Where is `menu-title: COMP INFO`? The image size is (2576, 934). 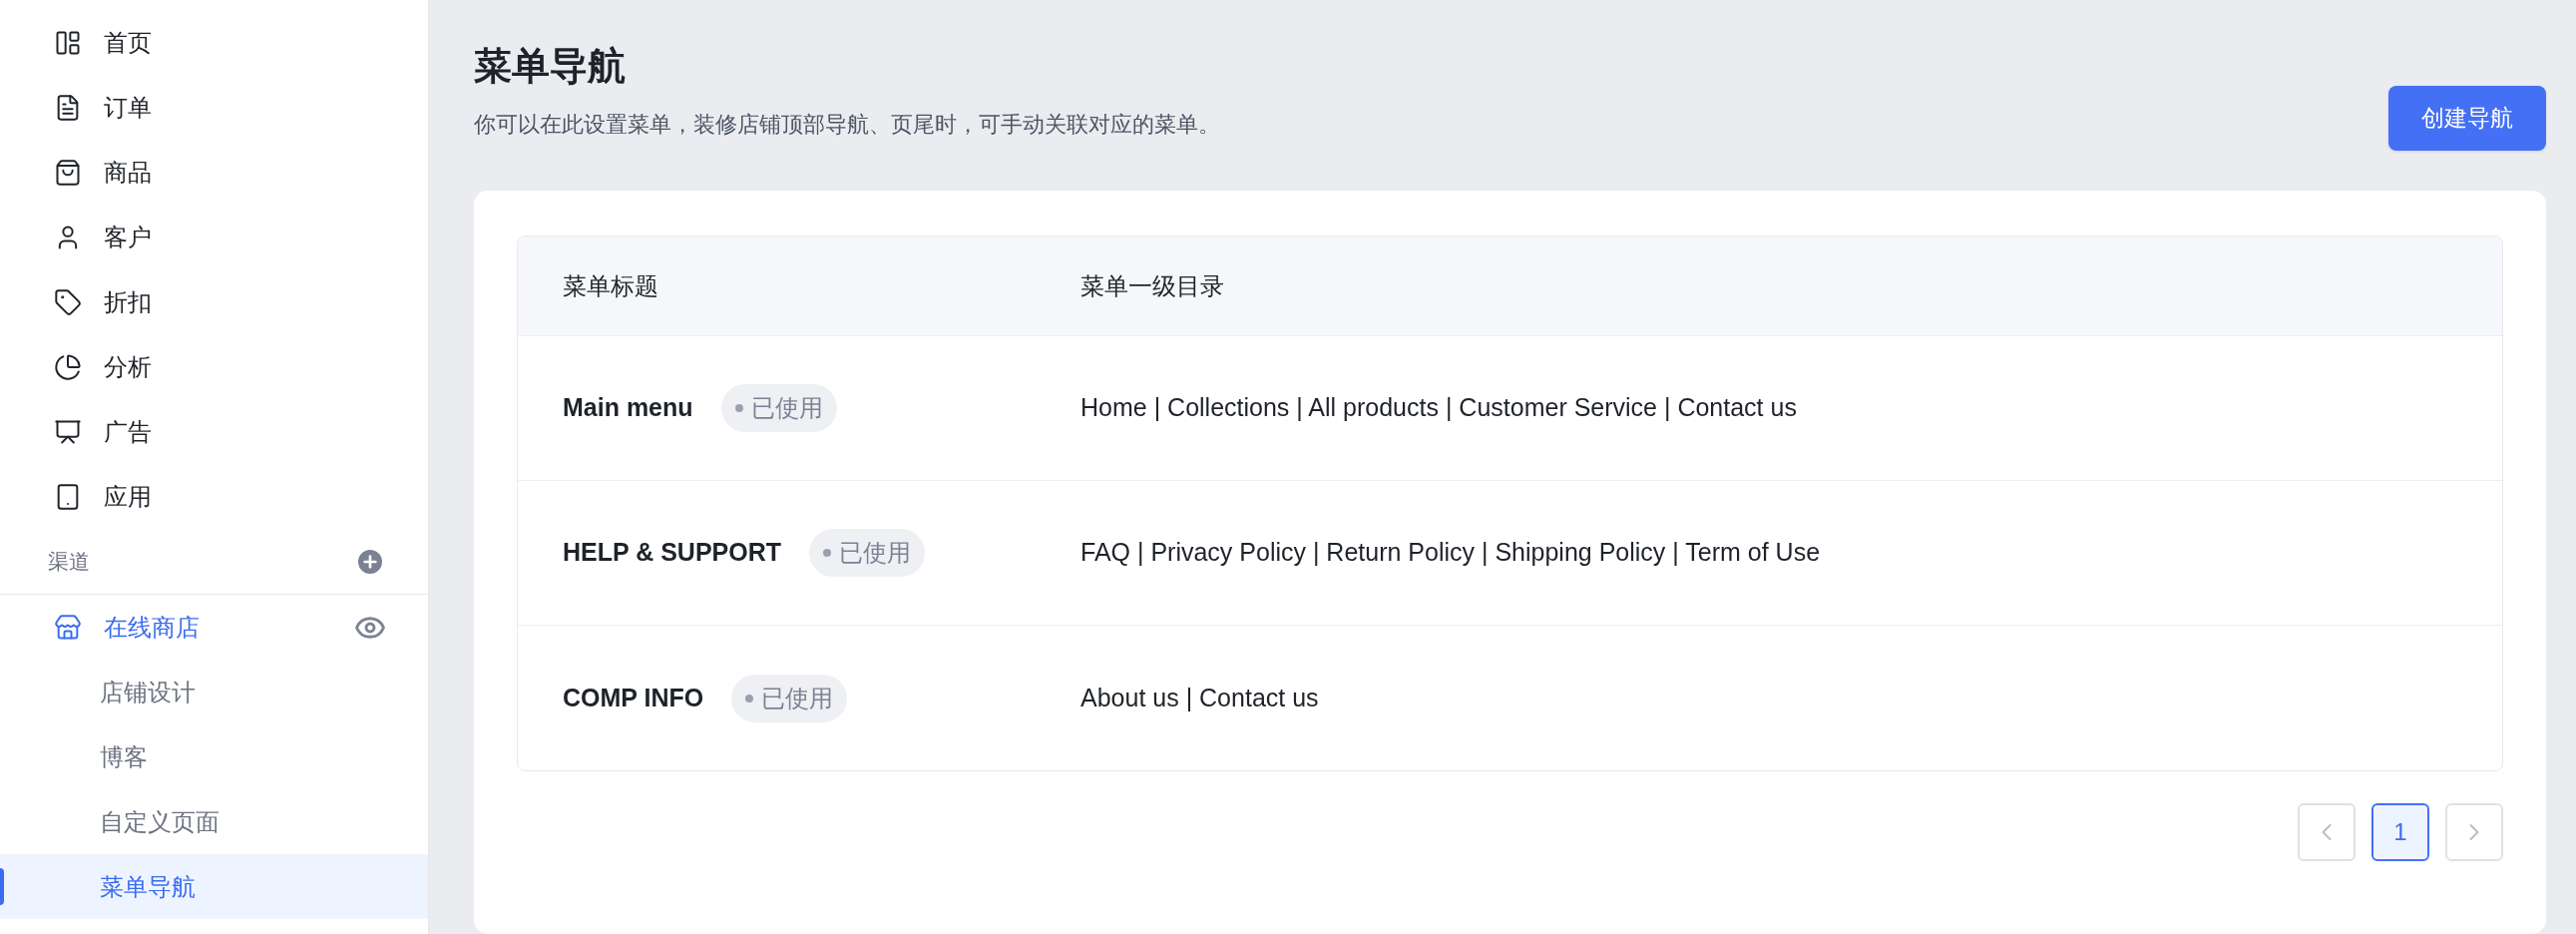
menu-title: COMP INFO is located at coordinates (633, 697).